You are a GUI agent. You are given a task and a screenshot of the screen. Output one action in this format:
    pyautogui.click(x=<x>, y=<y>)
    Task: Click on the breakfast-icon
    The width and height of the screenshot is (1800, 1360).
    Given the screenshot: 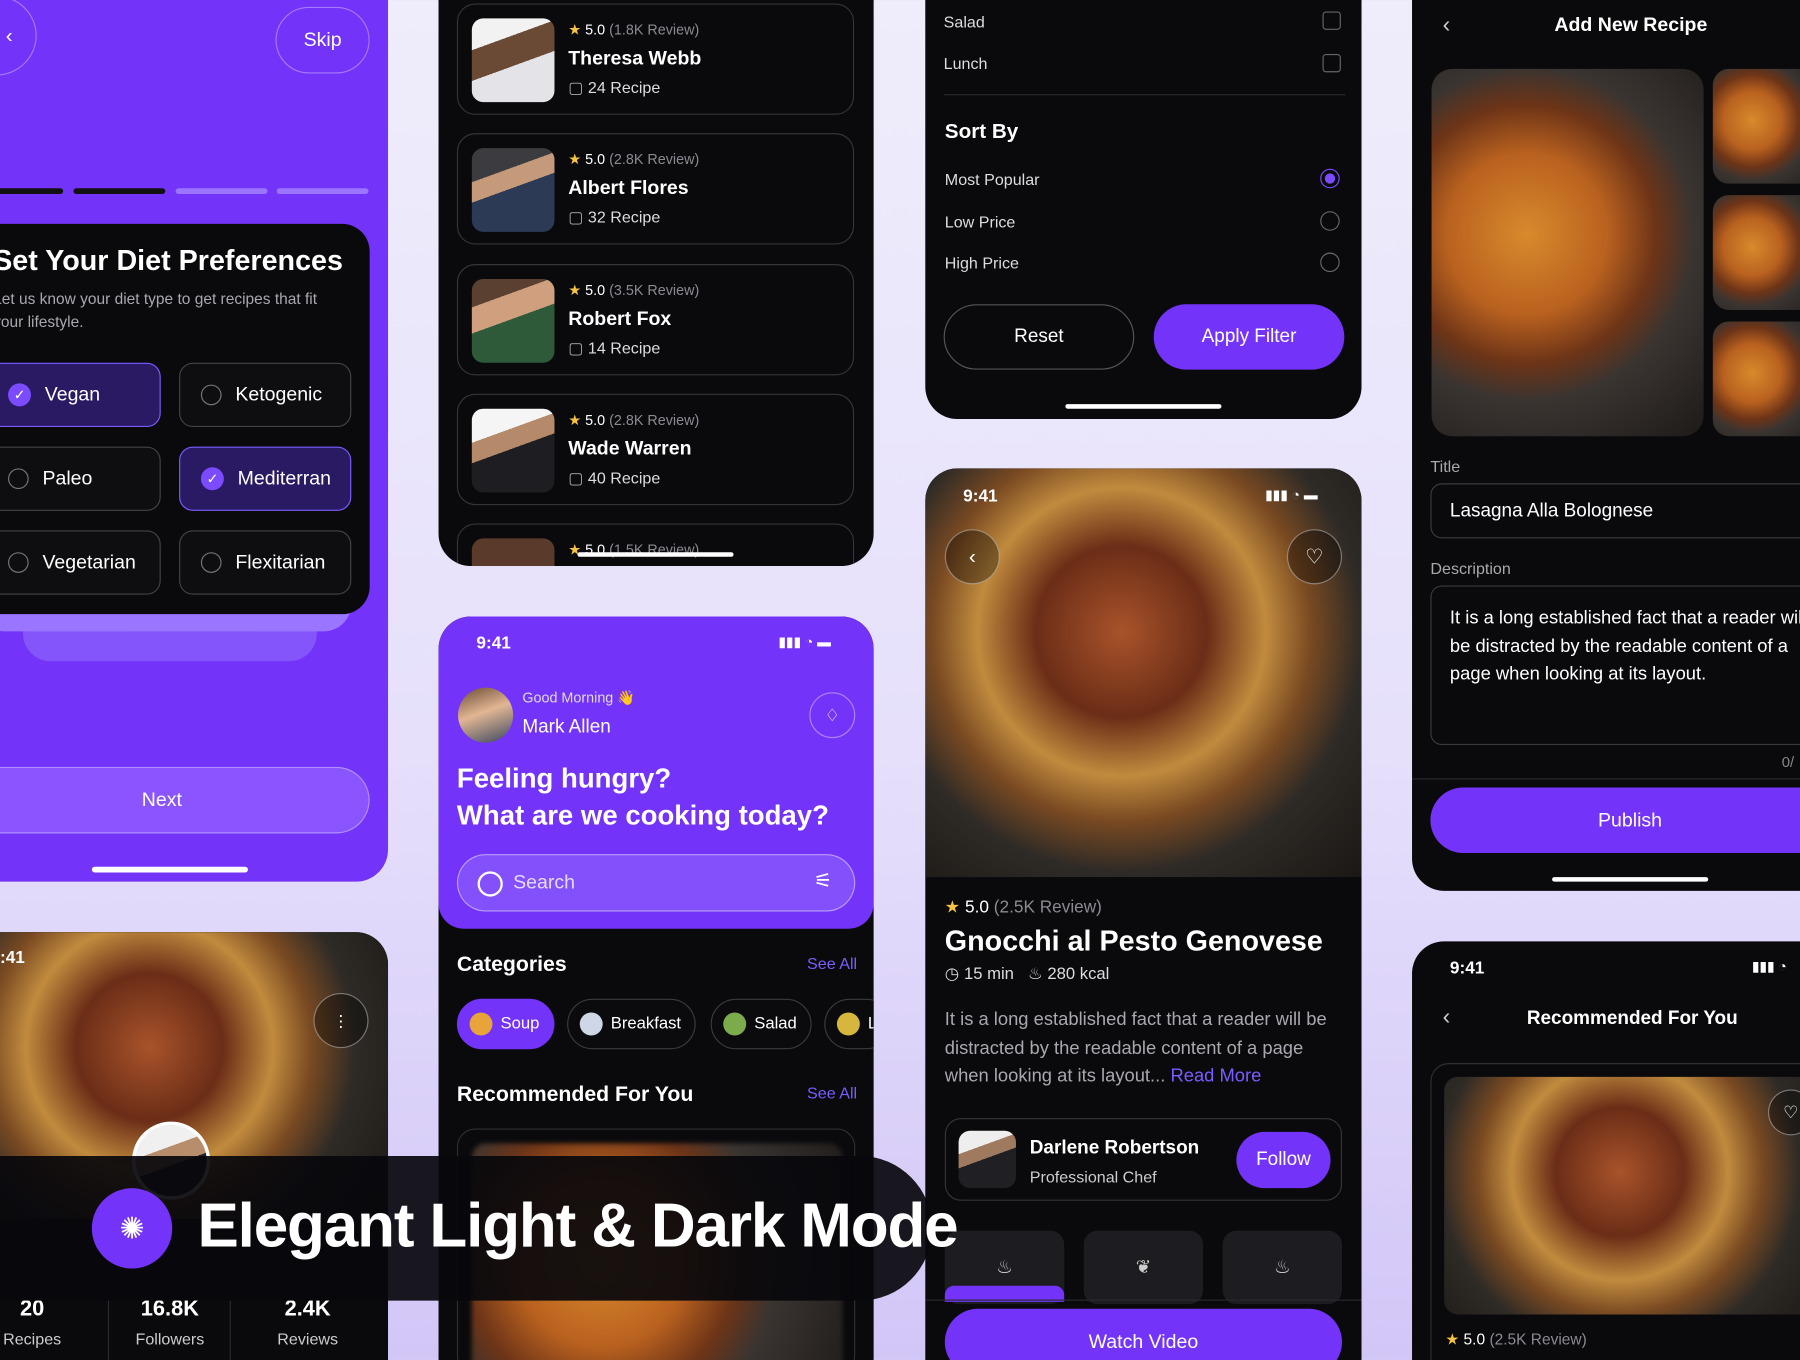 What is the action you would take?
    pyautogui.click(x=591, y=1024)
    